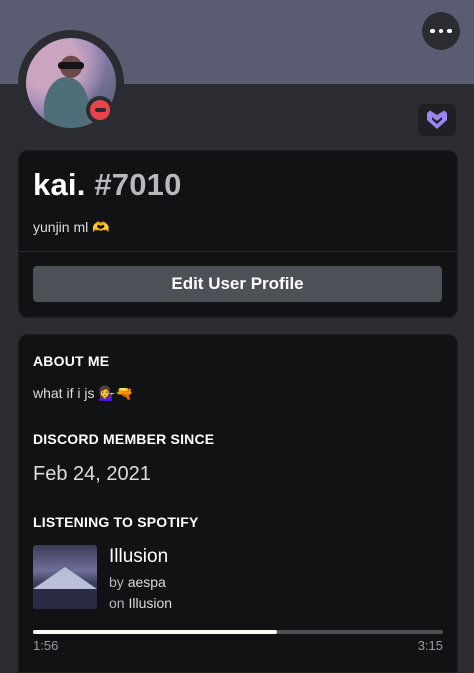 This screenshot has height=673, width=474. Describe the element at coordinates (238, 251) in the screenshot. I see `divider` at that location.